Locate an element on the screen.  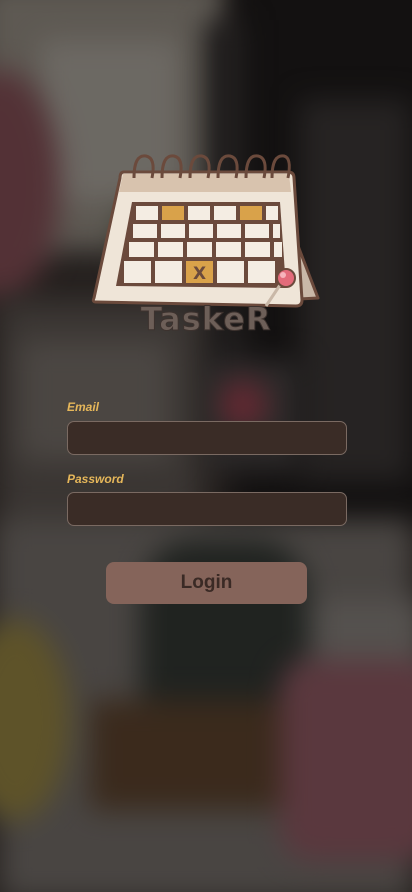
email-field is located at coordinates (207, 438).